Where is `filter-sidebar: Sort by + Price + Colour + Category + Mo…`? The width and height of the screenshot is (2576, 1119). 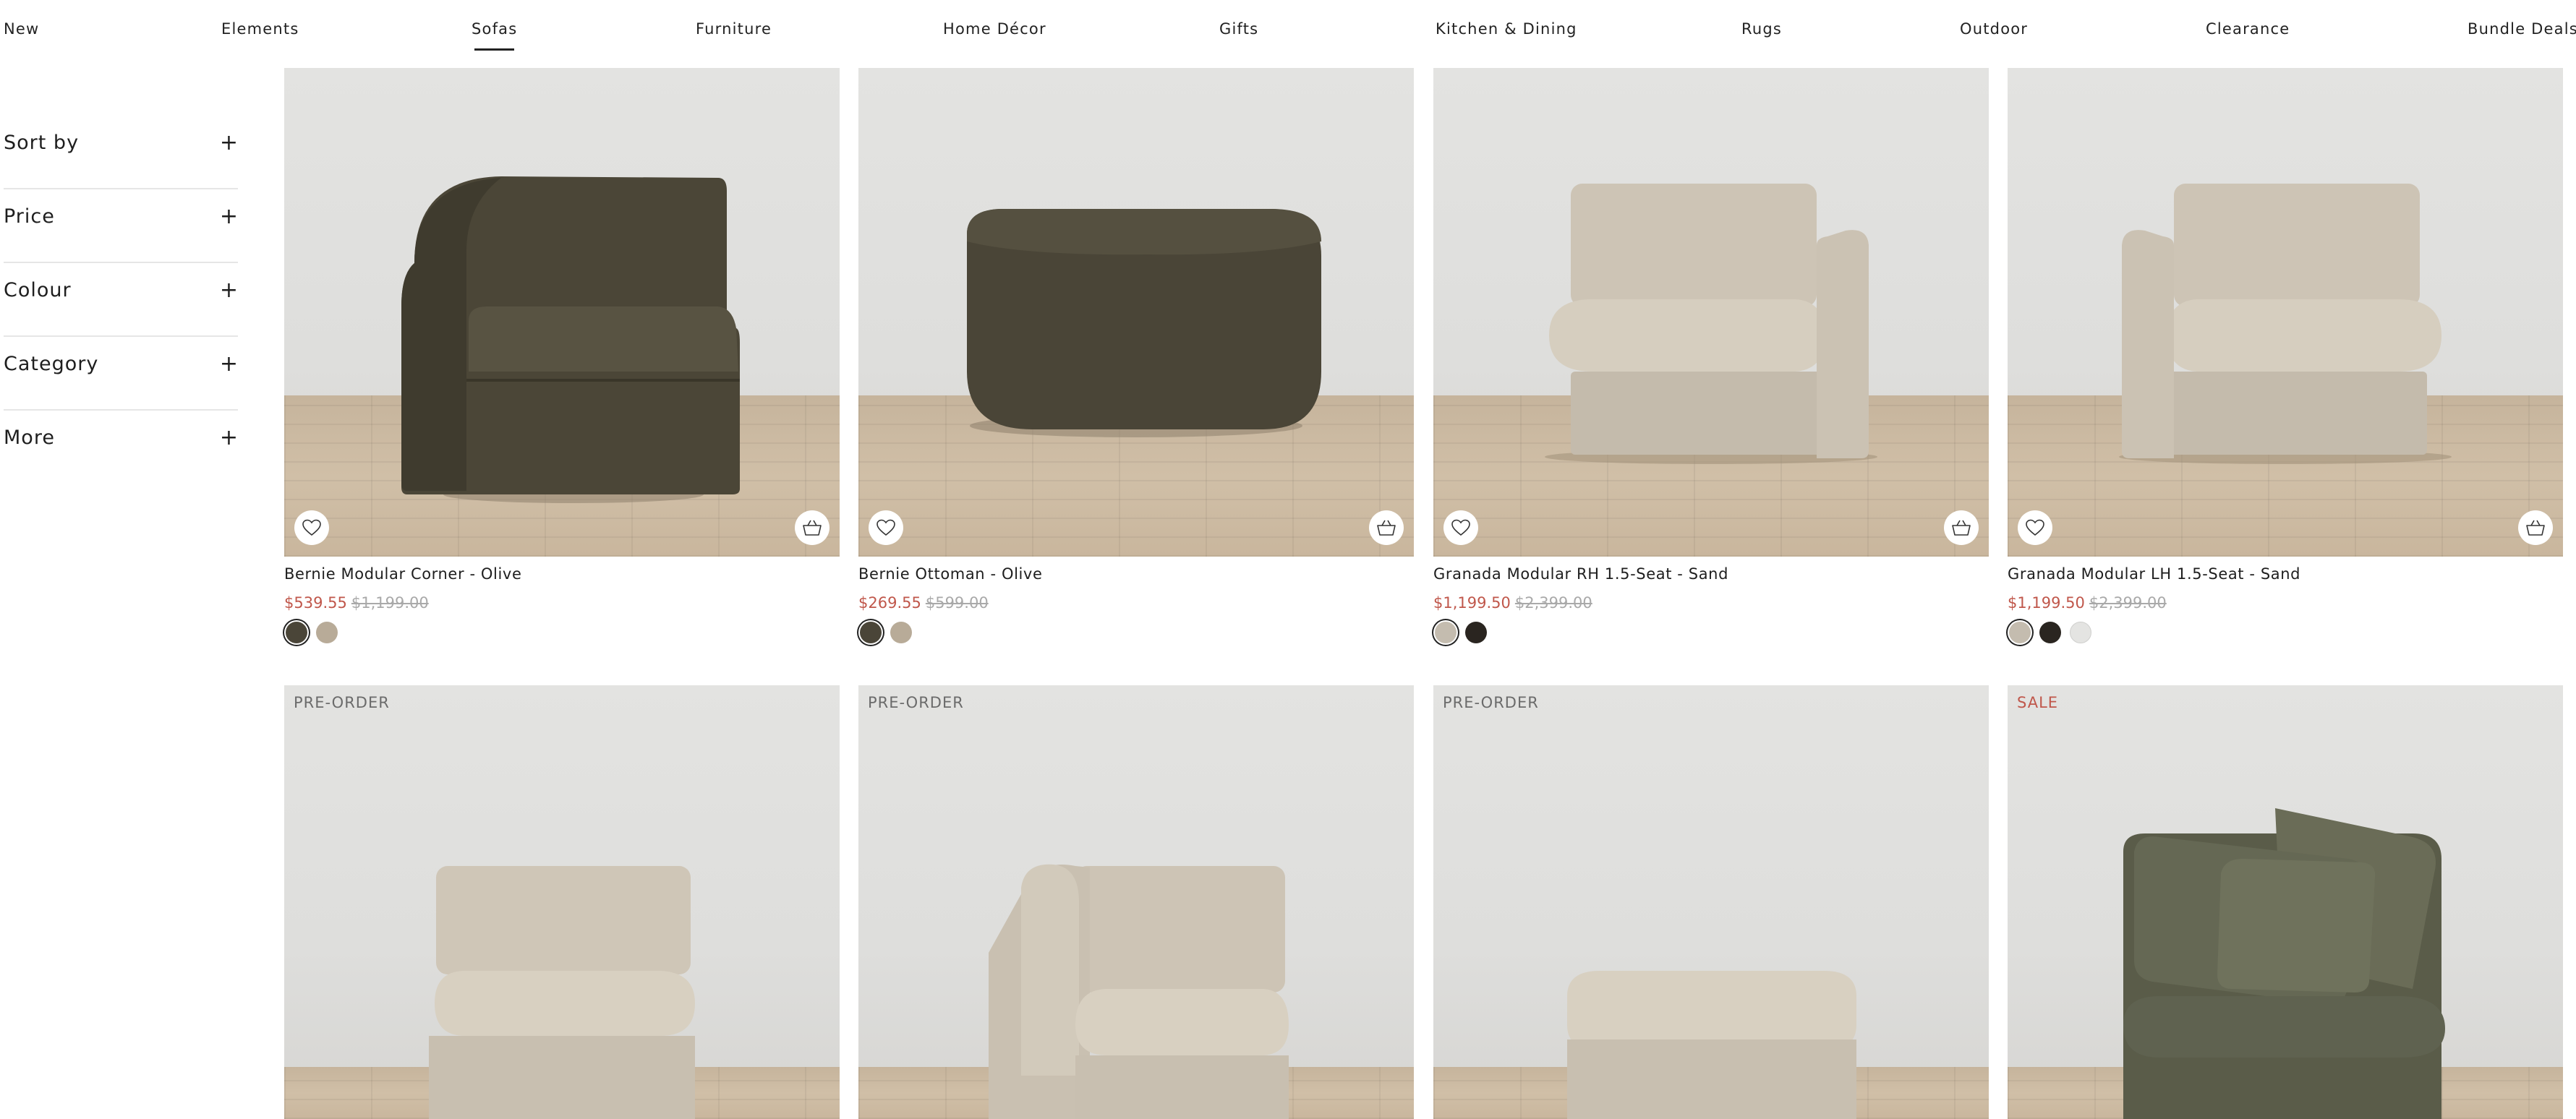 filter-sidebar: Sort by + Price + Colour + Category + Mo… is located at coordinates (121, 299).